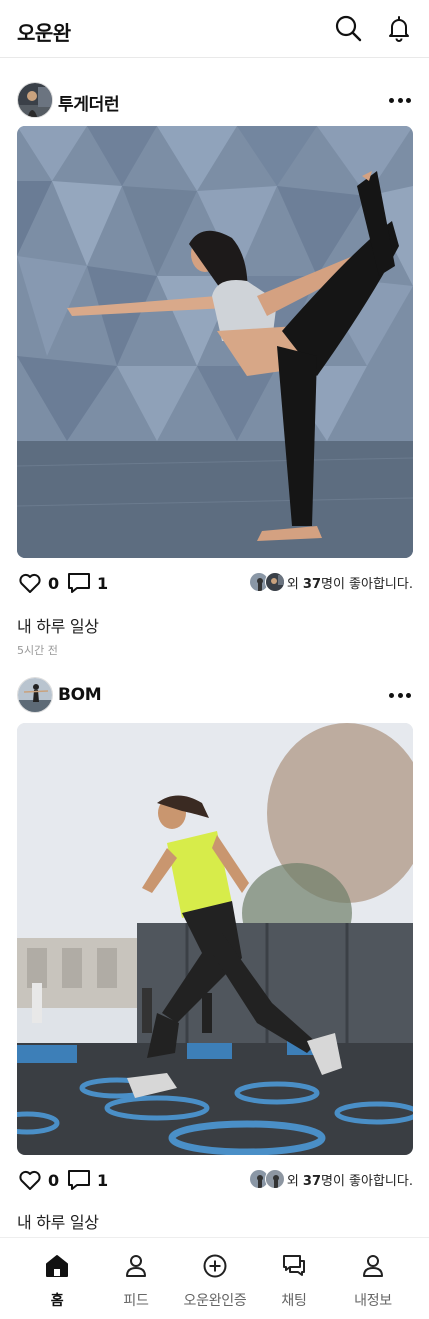 This screenshot has width=429, height=1319. What do you see at coordinates (136, 1266) in the screenshot?
I see `user-icon` at bounding box center [136, 1266].